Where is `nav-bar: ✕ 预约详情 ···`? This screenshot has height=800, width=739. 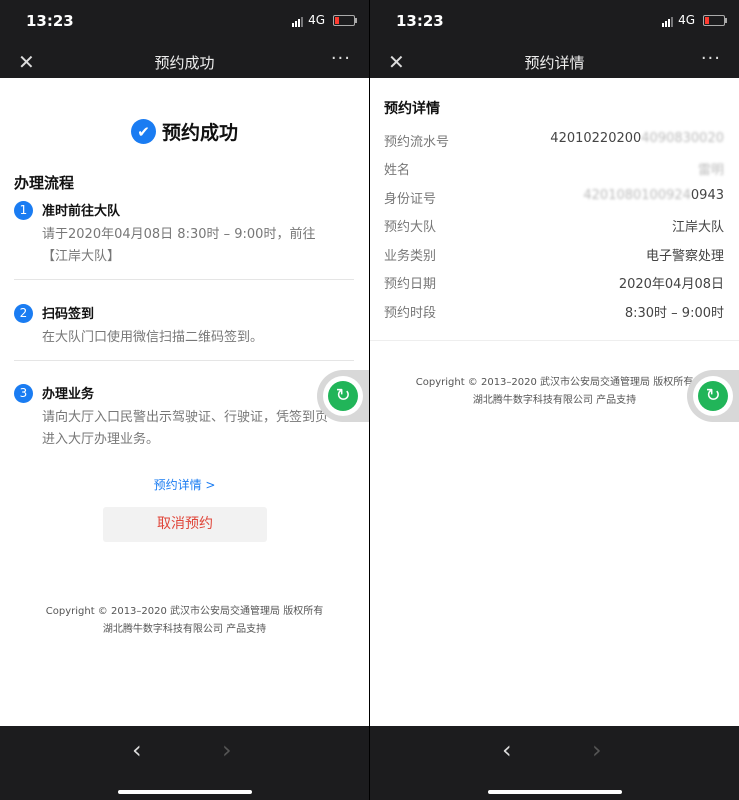
nav-bar: ✕ 预约详情 ··· is located at coordinates (554, 61).